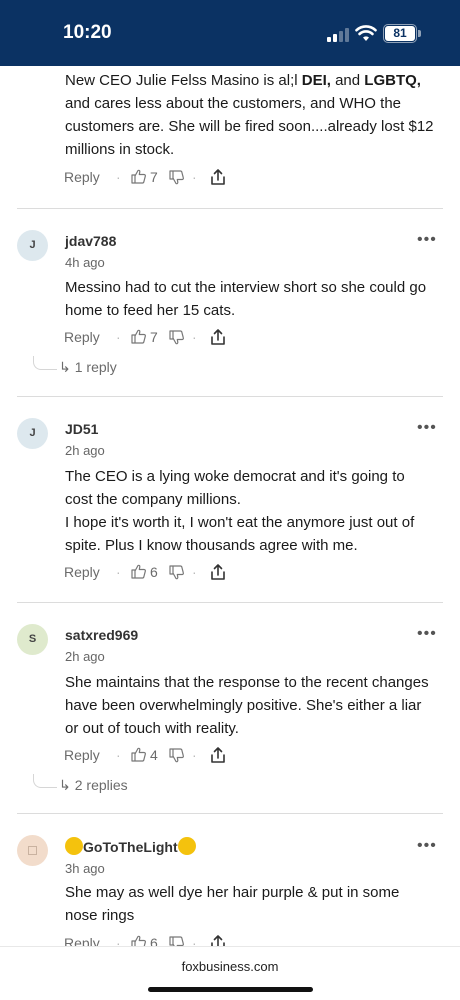 Image resolution: width=460 pixels, height=1000 pixels. I want to click on battery-level: 81, so click(400, 33).